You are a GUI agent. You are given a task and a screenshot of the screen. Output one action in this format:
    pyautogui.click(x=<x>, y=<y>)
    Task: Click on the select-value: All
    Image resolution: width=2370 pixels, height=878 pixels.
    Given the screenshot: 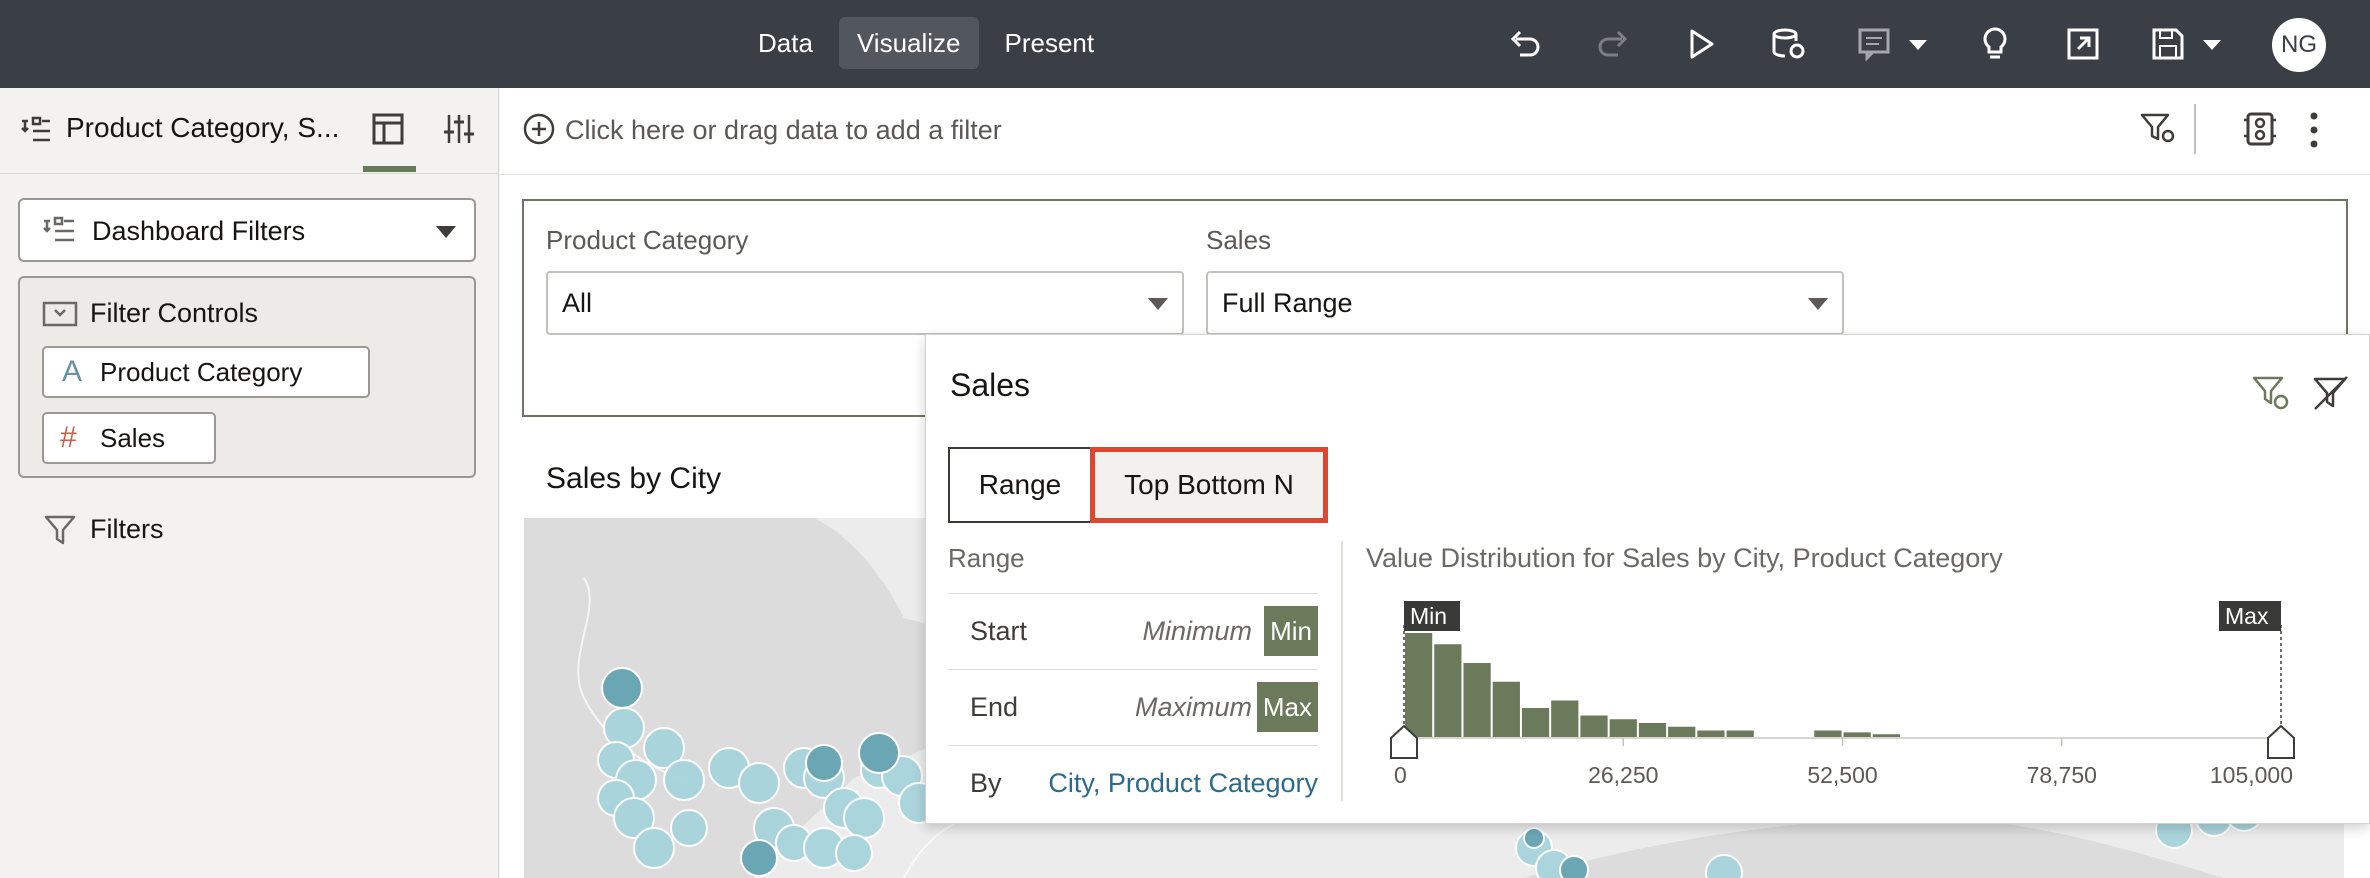 What is the action you would take?
    pyautogui.click(x=577, y=303)
    